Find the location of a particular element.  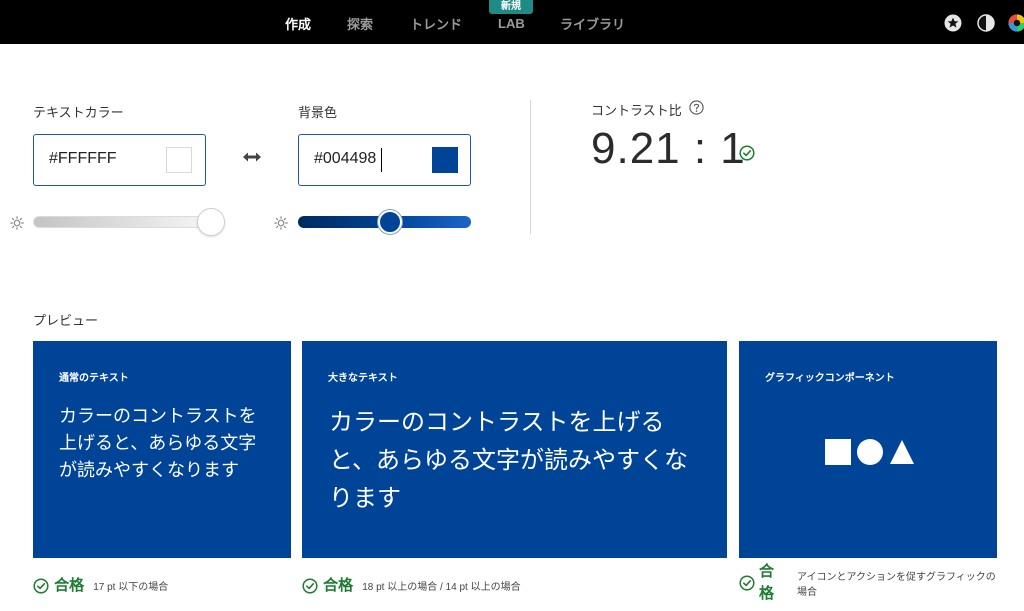

triangle-shape-icon is located at coordinates (902, 452).